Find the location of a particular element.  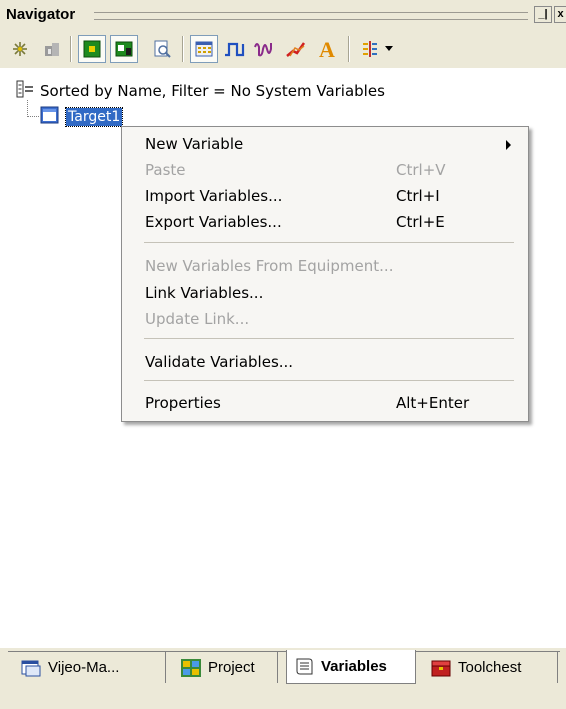

menu-item-new-variable: New Variable is located at coordinates (325, 144).